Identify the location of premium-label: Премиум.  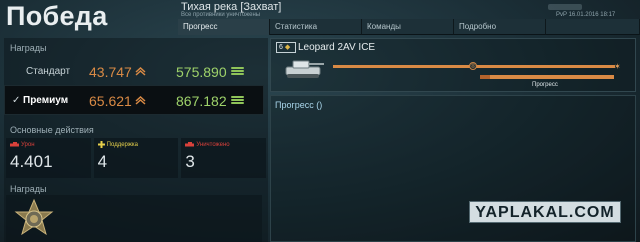
(46, 100).